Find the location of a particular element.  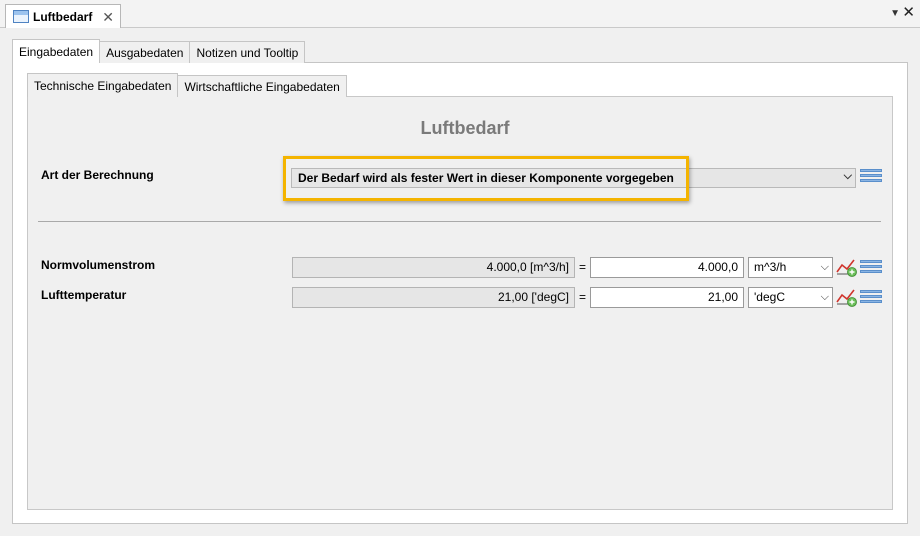

lufttemperatur-readonly: 21,00 ['degC] is located at coordinates (433, 297).